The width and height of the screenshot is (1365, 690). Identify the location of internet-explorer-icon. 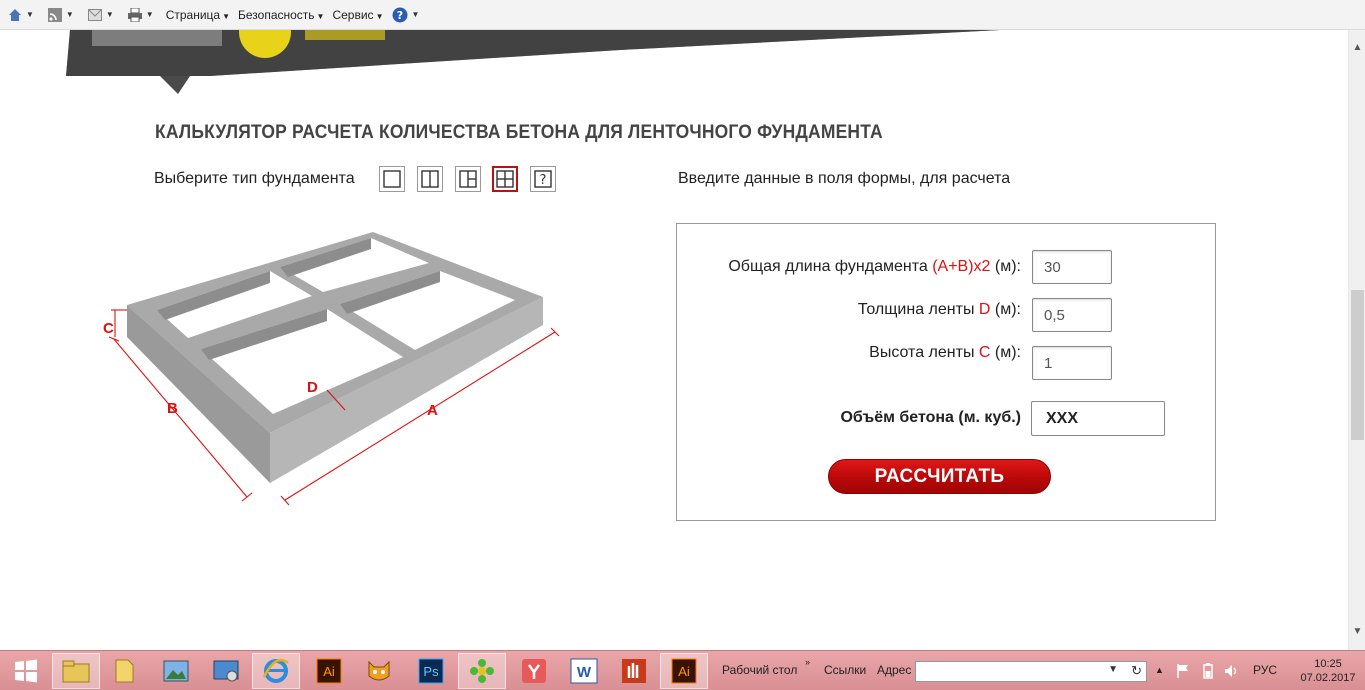
(275, 670).